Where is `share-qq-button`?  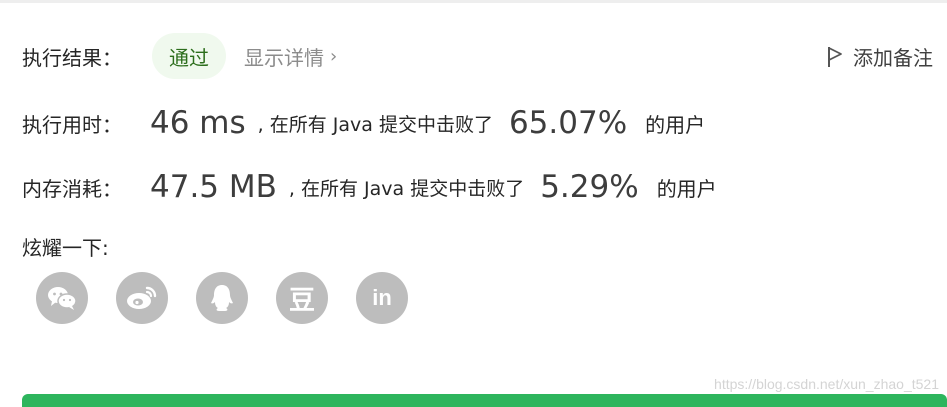 share-qq-button is located at coordinates (222, 298).